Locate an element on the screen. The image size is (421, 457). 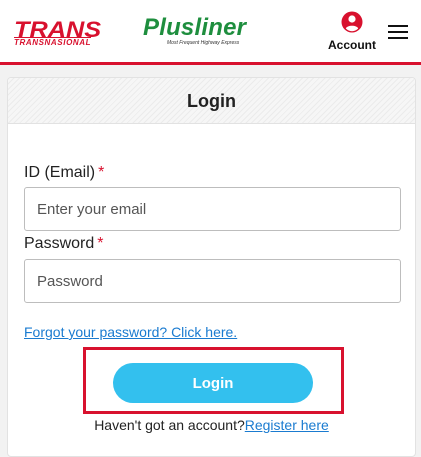
forgot-password-link: Forgot your password? Click here. is located at coordinates (130, 332).